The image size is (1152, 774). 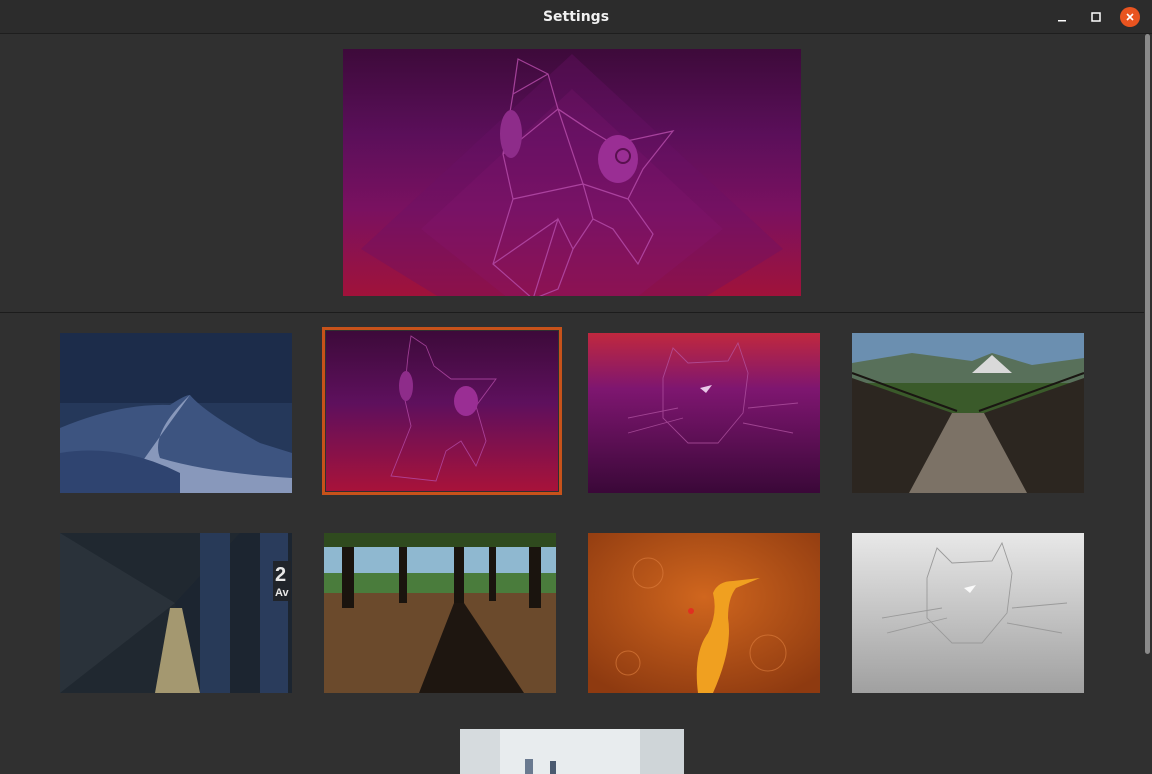 I want to click on fossa-wallpaper-thumb, so click(x=442, y=411).